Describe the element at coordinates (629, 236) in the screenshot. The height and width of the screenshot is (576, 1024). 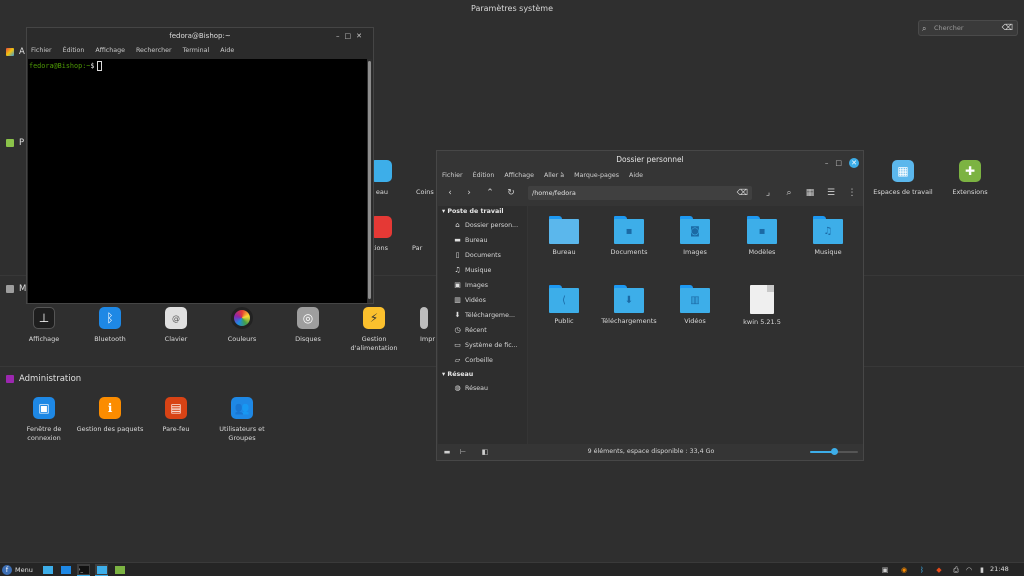
I see `file-item: ▪ Documents` at that location.